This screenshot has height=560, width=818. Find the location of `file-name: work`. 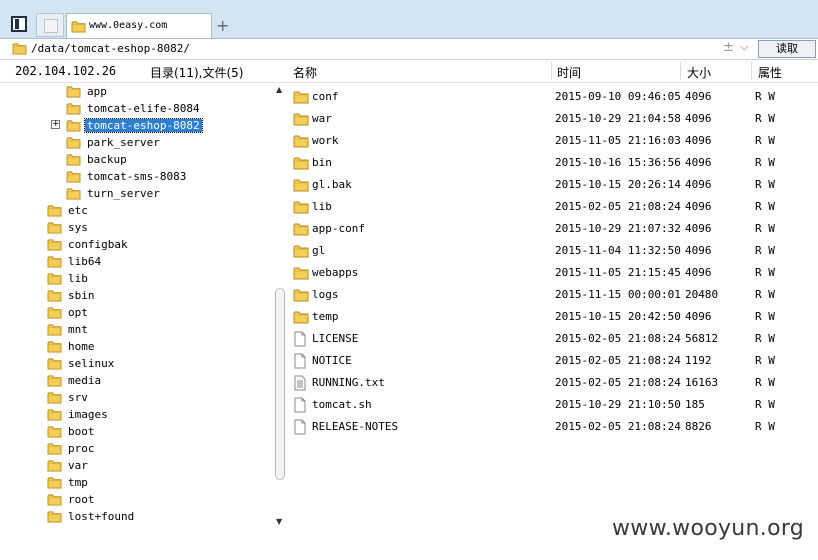

file-name: work is located at coordinates (325, 140).